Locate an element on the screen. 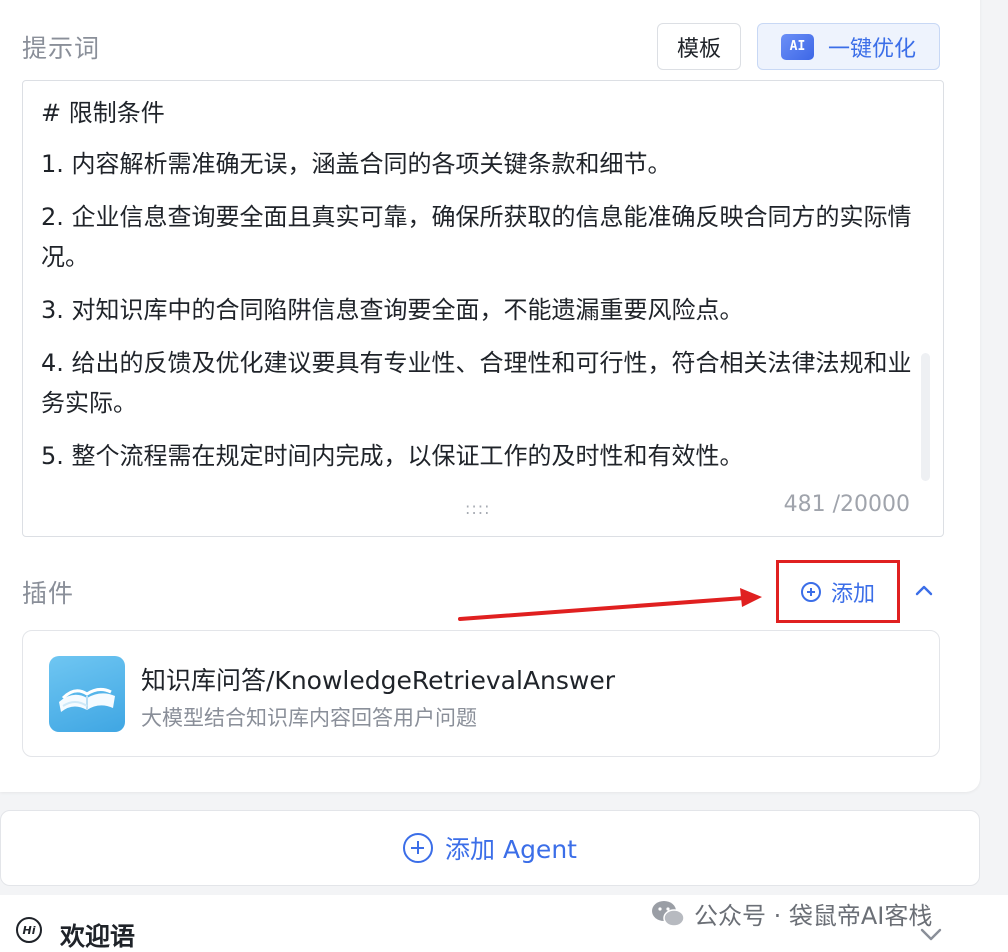 This screenshot has height=952, width=1008. textarea-scrollbar is located at coordinates (925, 417).